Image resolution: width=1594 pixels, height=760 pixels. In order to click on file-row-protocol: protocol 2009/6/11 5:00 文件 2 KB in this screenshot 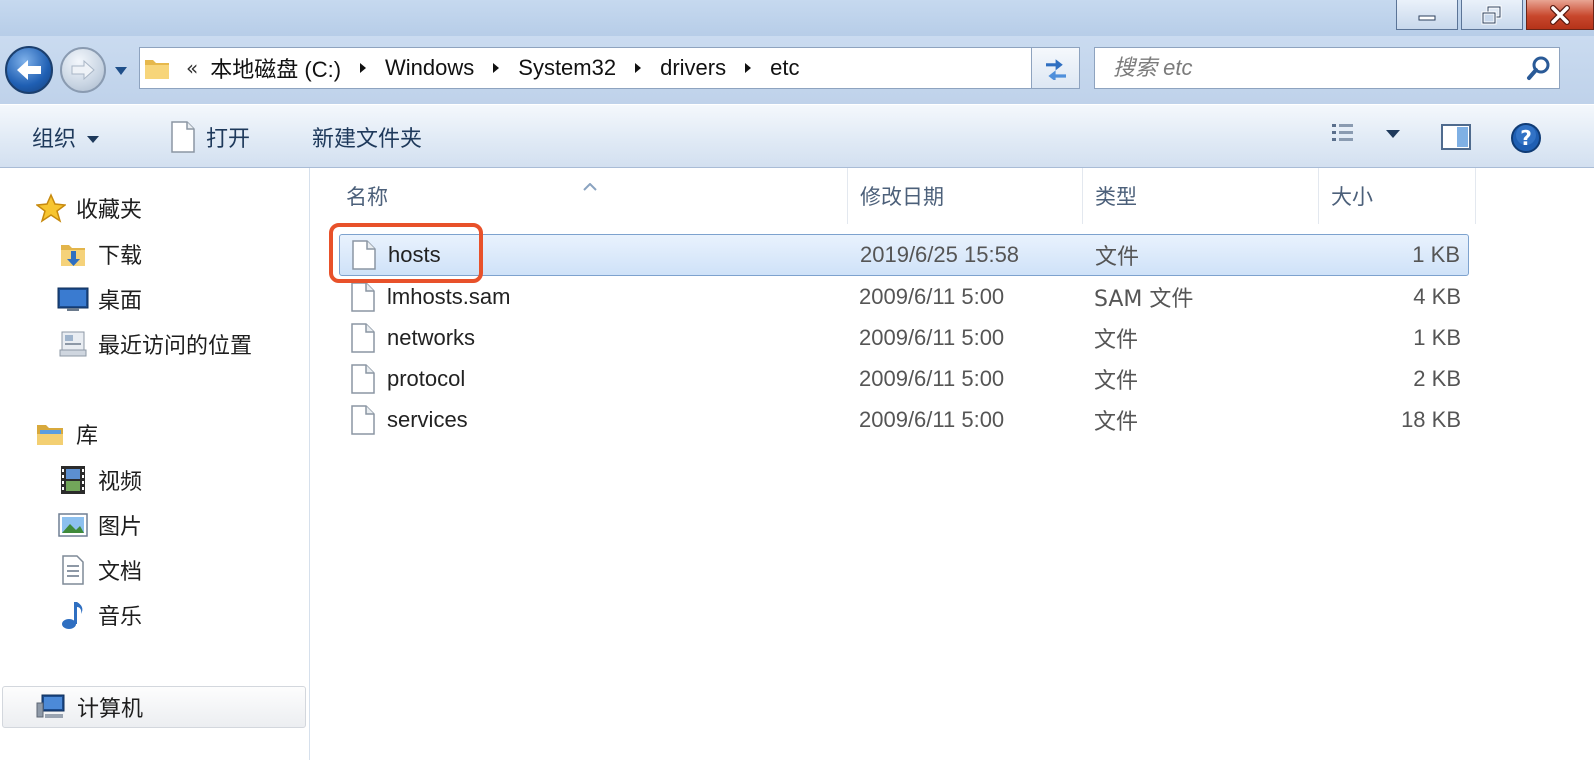, I will do `click(904, 379)`.